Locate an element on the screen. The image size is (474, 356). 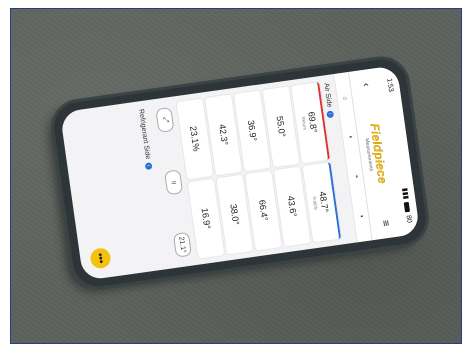
reading-value: 36.9° is located at coordinates (252, 130).